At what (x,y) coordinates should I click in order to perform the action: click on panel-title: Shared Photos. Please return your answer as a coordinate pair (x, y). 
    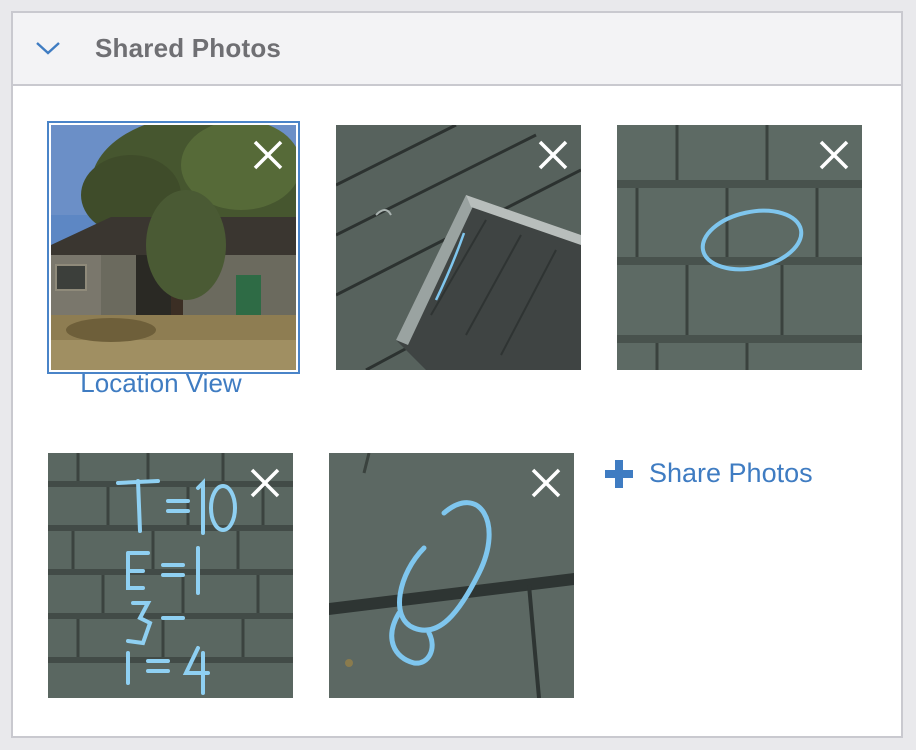
    Looking at the image, I should click on (188, 48).